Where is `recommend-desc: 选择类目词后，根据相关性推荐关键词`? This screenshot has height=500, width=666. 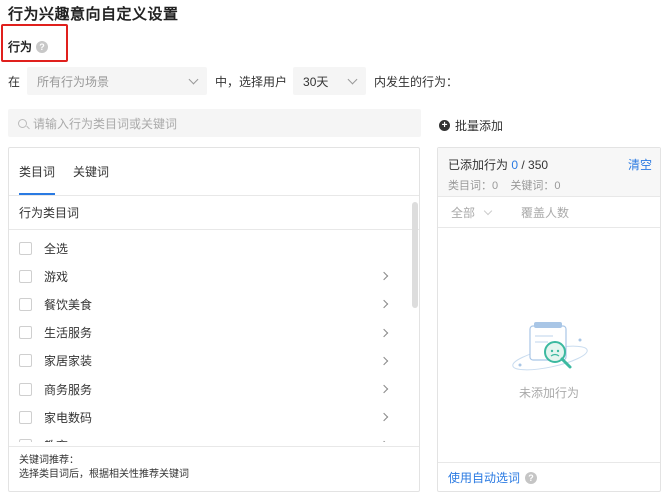
recommend-desc: 选择类目词后，根据相关性推荐关键词 is located at coordinates (104, 474).